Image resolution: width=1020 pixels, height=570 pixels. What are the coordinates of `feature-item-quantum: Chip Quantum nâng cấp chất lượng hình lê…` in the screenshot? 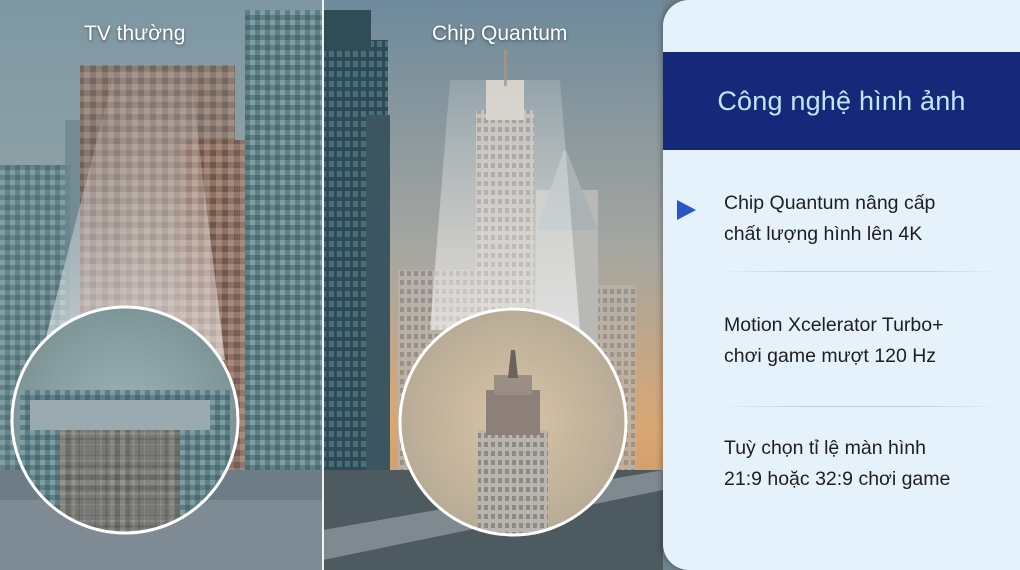 It's located at (859, 219).